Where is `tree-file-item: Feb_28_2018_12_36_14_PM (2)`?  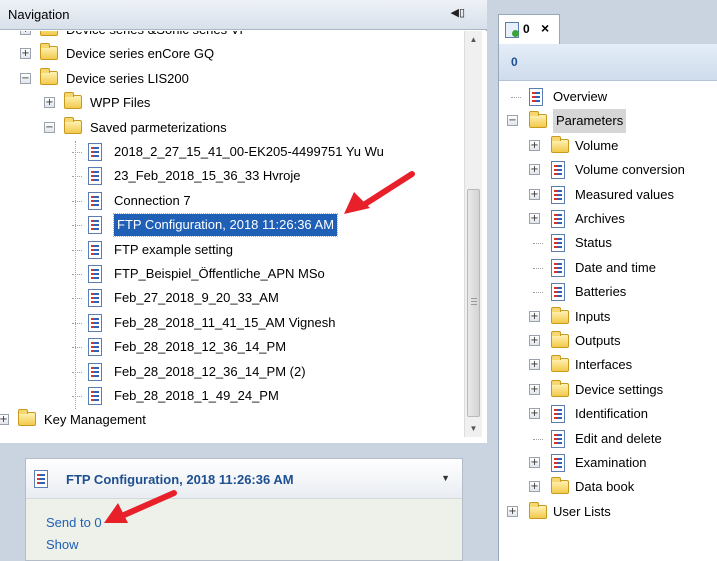 tree-file-item: Feb_28_2018_12_36_14_PM (2) is located at coordinates (231, 372).